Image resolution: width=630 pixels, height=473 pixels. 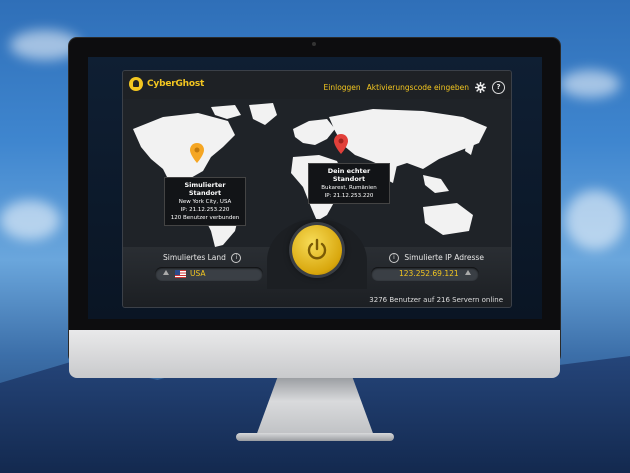 I want to click on power-icon, so click(x=317, y=249).